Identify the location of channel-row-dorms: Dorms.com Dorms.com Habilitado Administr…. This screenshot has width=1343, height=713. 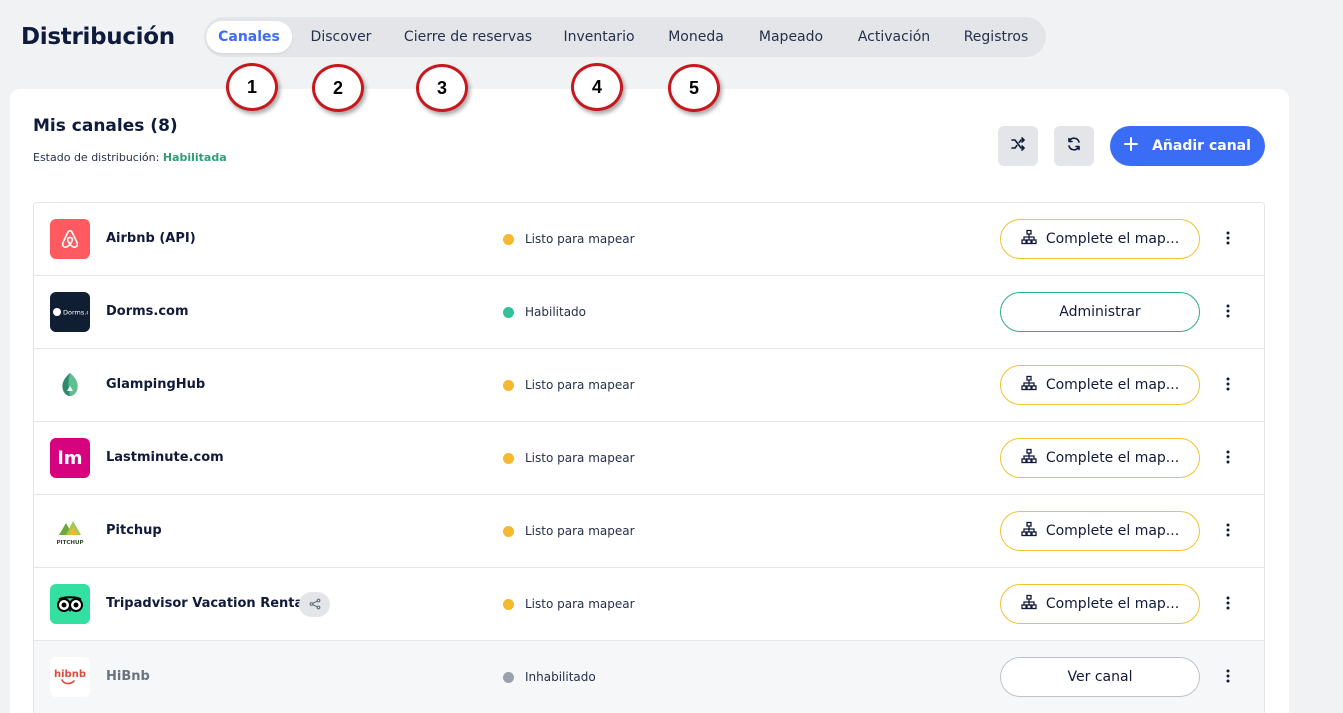
(649, 312).